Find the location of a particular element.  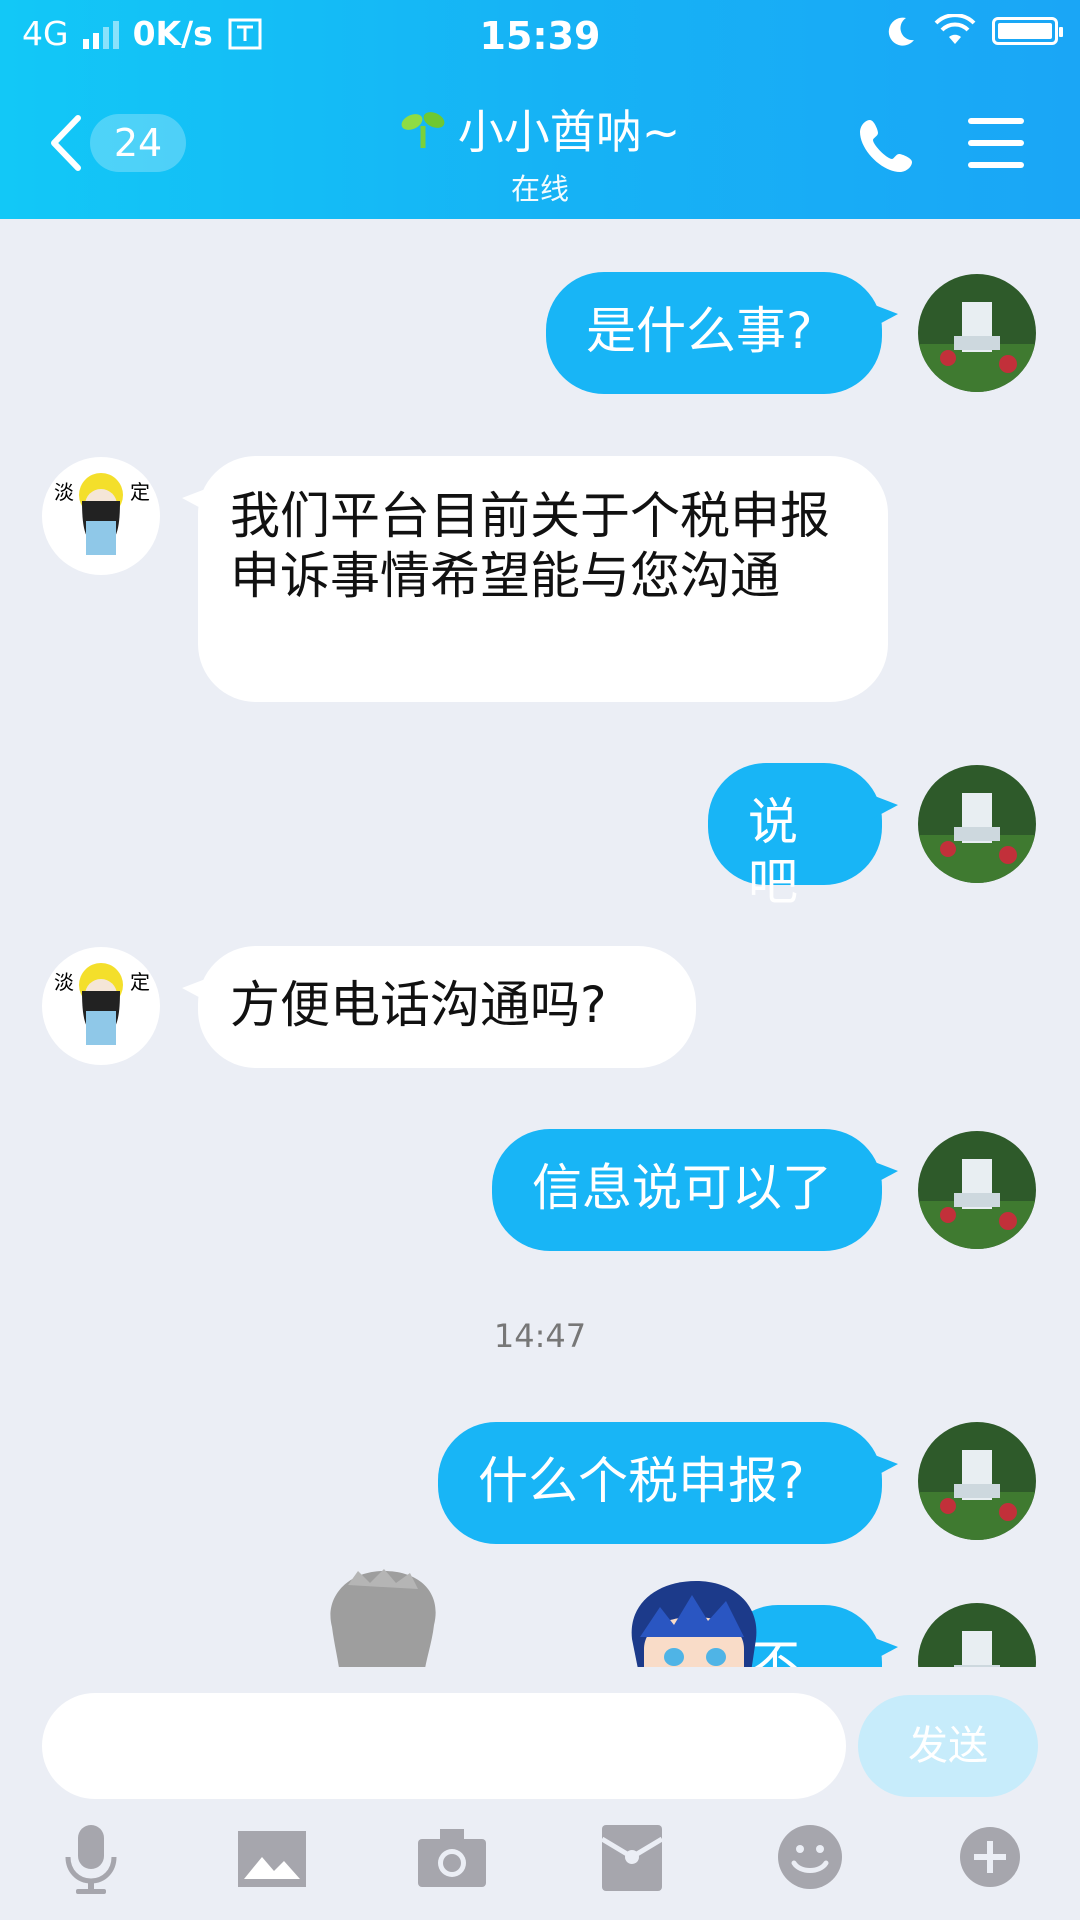

message-input is located at coordinates (444, 1746).